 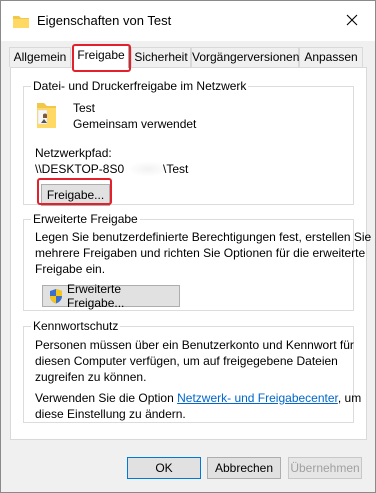 I want to click on redacted-blur, so click(x=148, y=169).